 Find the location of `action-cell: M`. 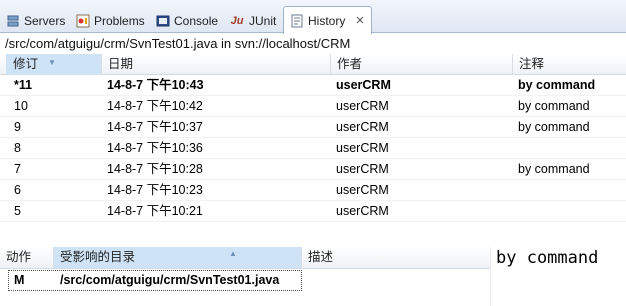

action-cell: M is located at coordinates (19, 280).